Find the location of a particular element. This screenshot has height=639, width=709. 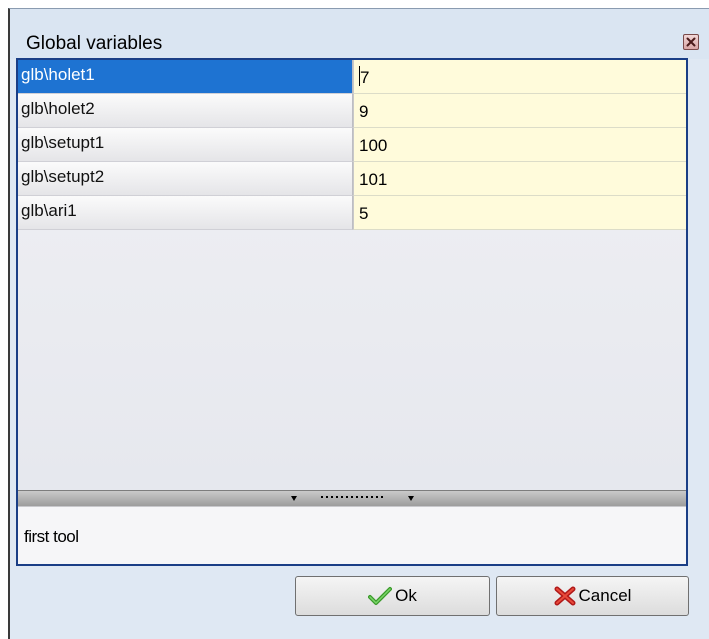

variable-row-ari1: glb\ari1 5 is located at coordinates (352, 213).